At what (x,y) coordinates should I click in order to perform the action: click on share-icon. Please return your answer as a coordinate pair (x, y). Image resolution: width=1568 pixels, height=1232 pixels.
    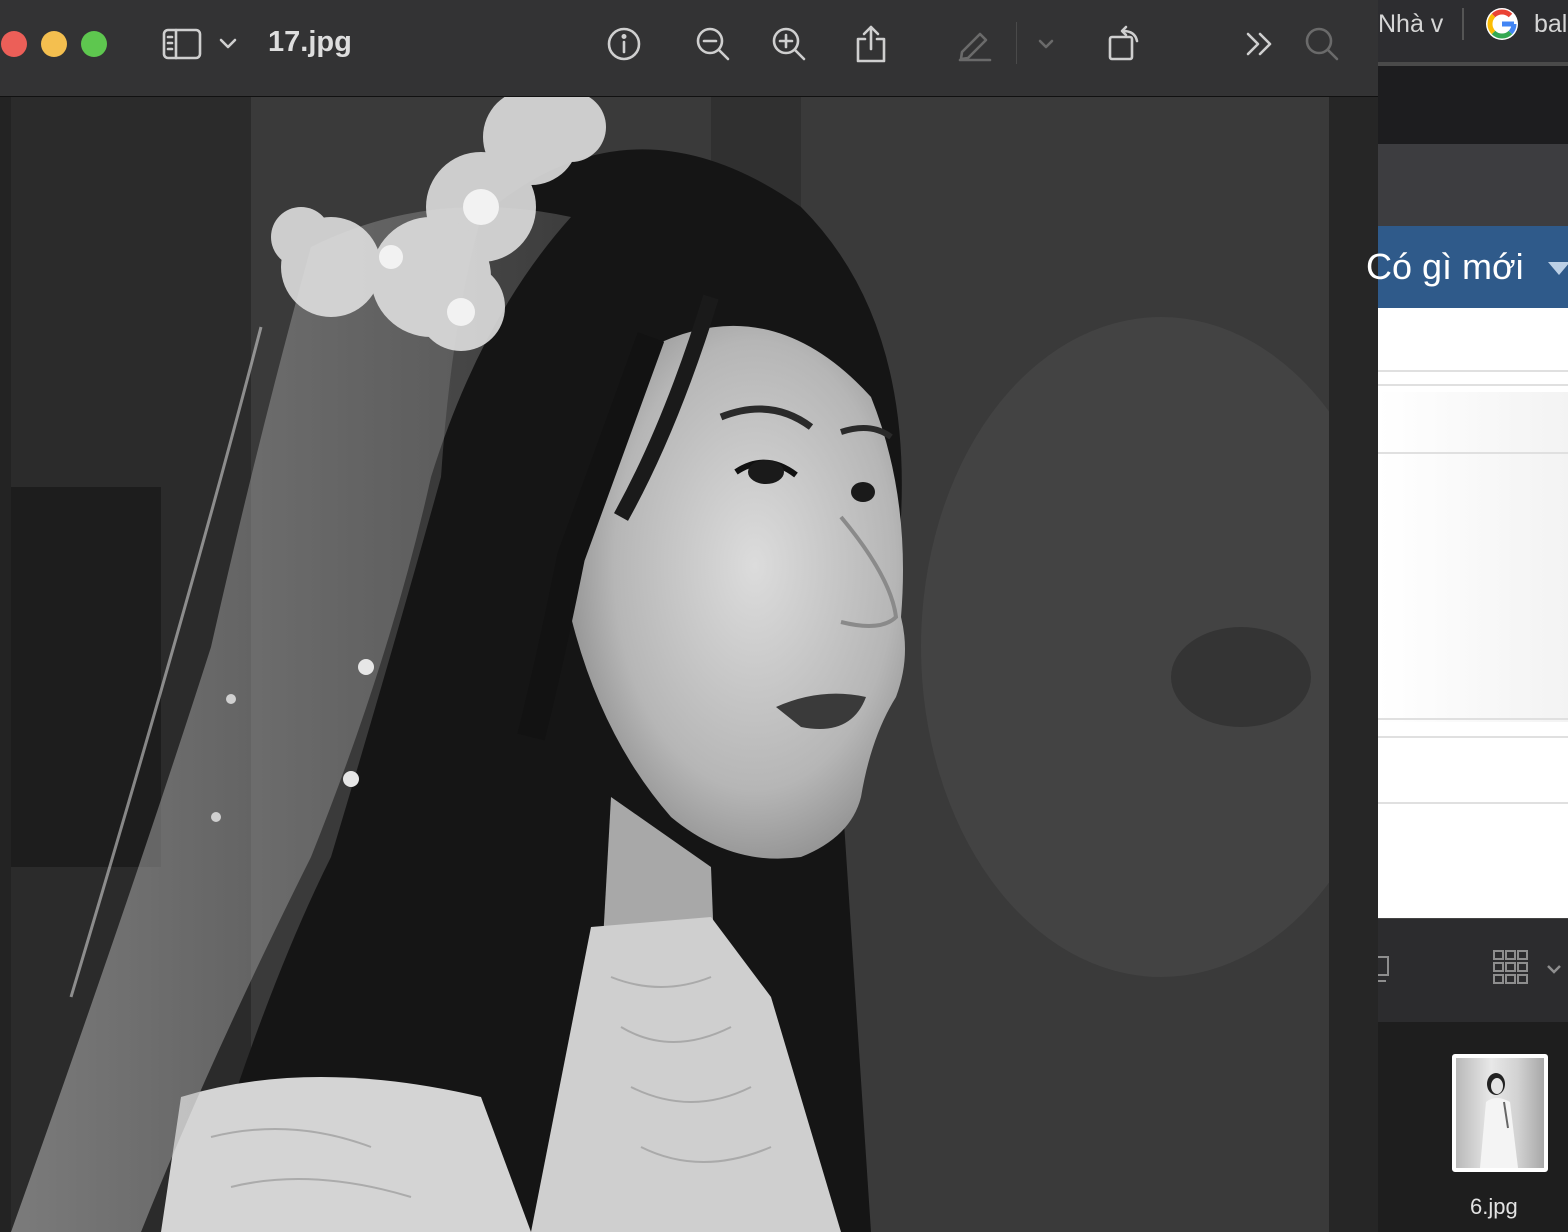
    Looking at the image, I should click on (871, 44).